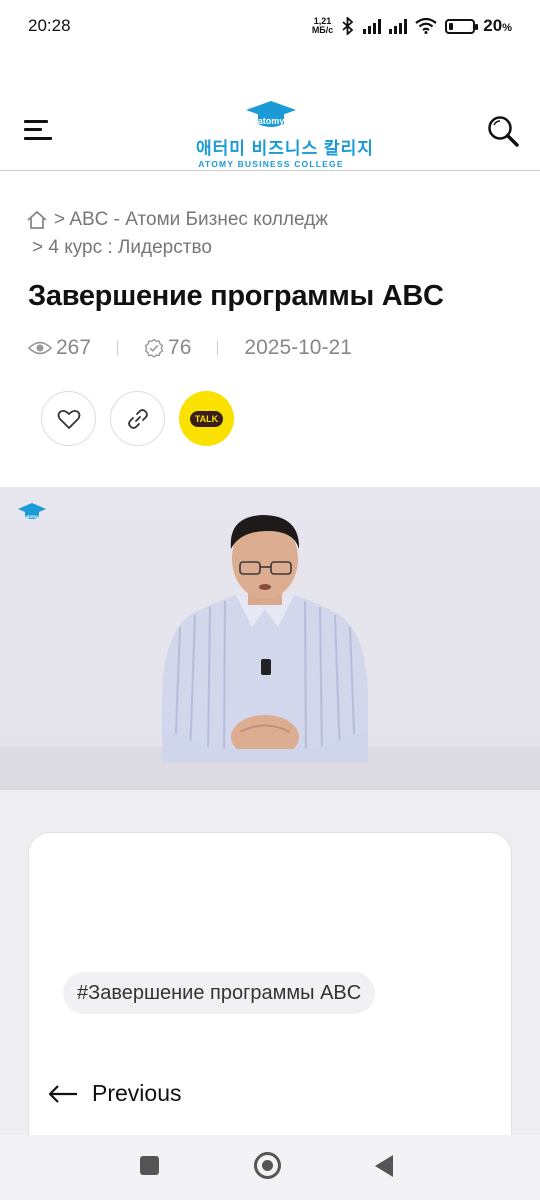 The height and width of the screenshot is (1200, 540). Describe the element at coordinates (384, 1166) in the screenshot. I see `back-button` at that location.